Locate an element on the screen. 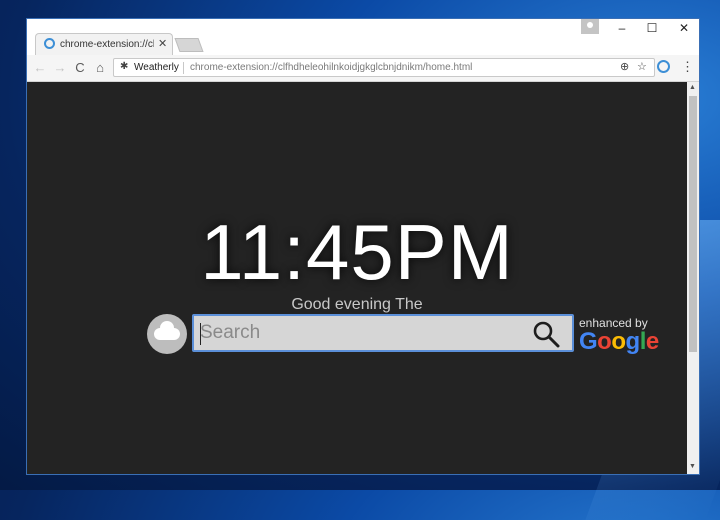  scroll-down-arrow-icon: ▼ is located at coordinates (692, 466).